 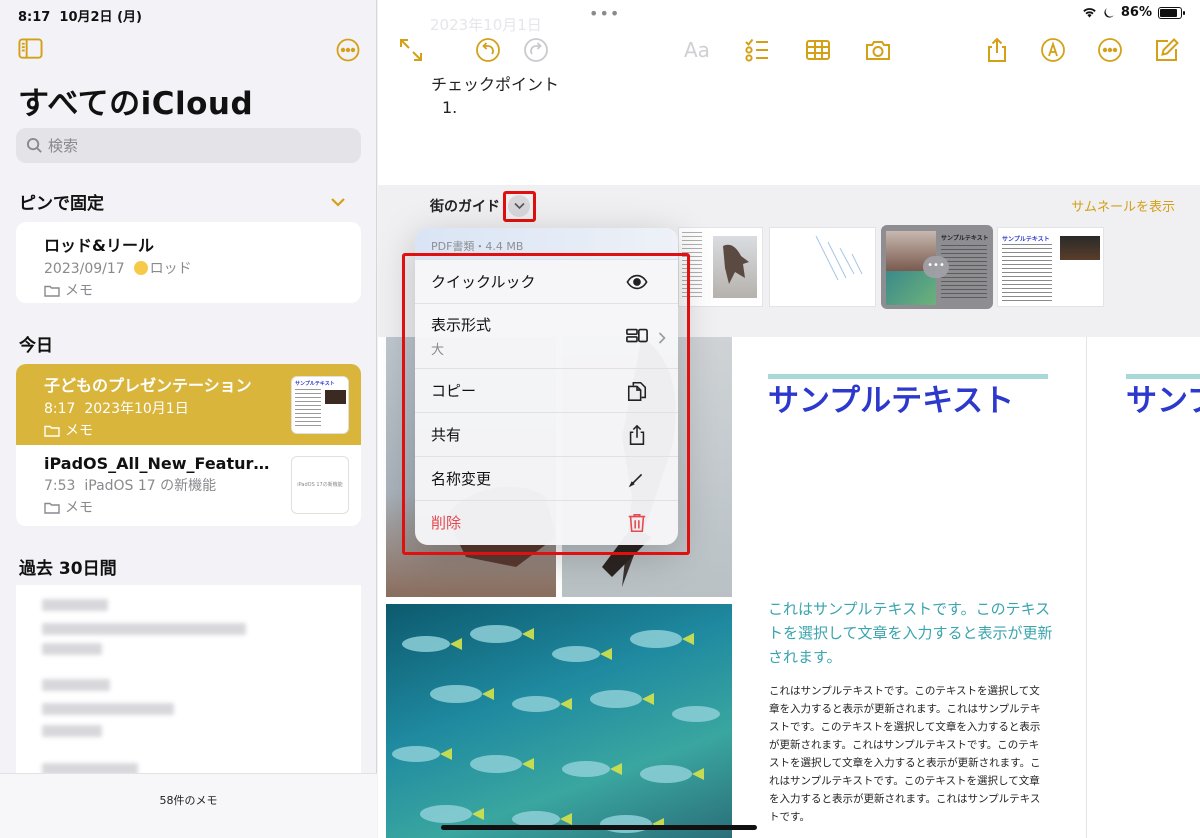 What do you see at coordinates (1050, 267) in the screenshot?
I see `page-thumbnail: サンプルテキスト` at bounding box center [1050, 267].